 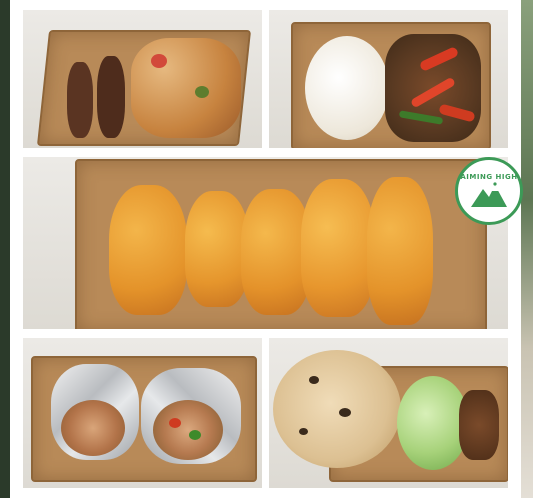 I want to click on photo-burrito, so click(x=142, y=413).